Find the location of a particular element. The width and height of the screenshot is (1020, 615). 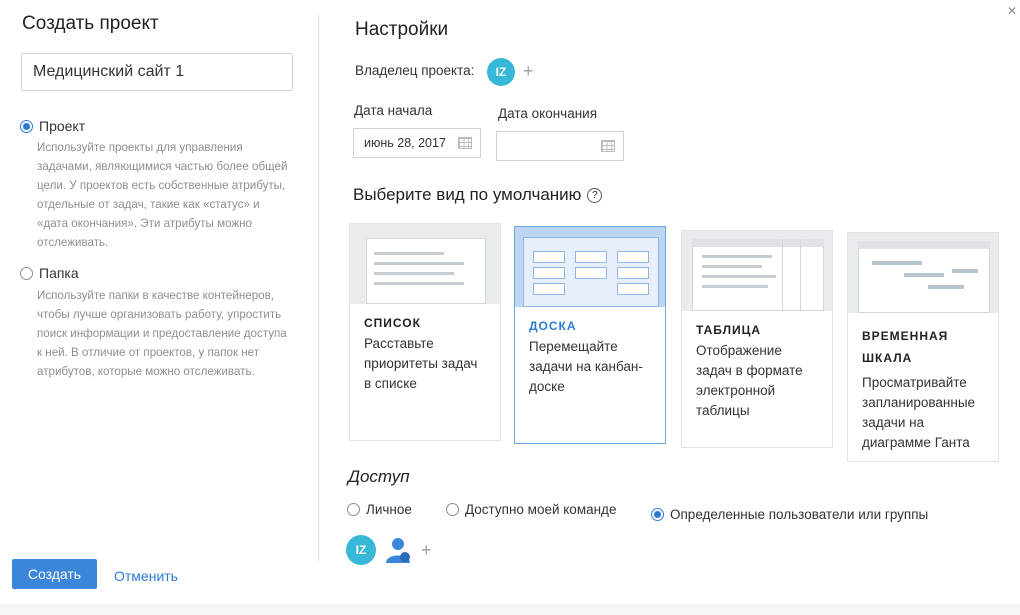

user-group-icon is located at coordinates (398, 550).